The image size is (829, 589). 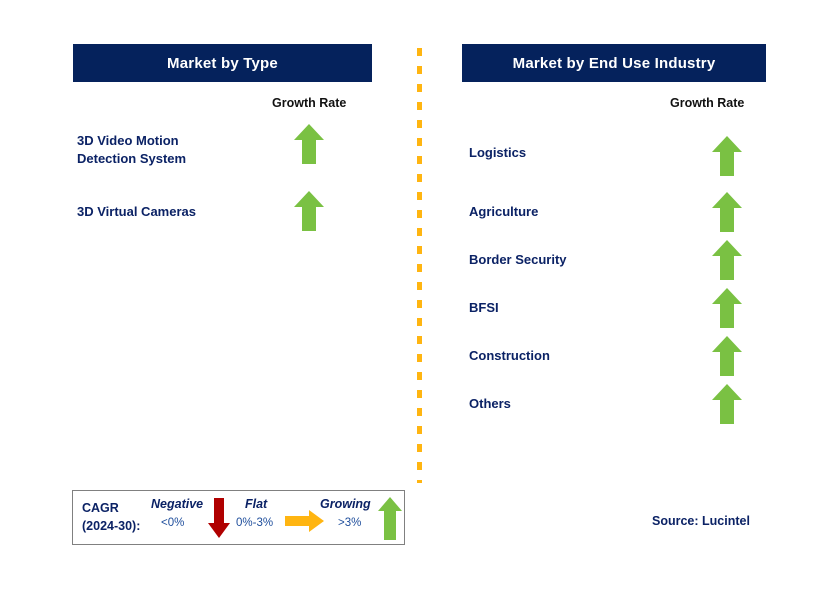 I want to click on growth-rate-caption-right: Growth Rate, so click(x=707, y=103).